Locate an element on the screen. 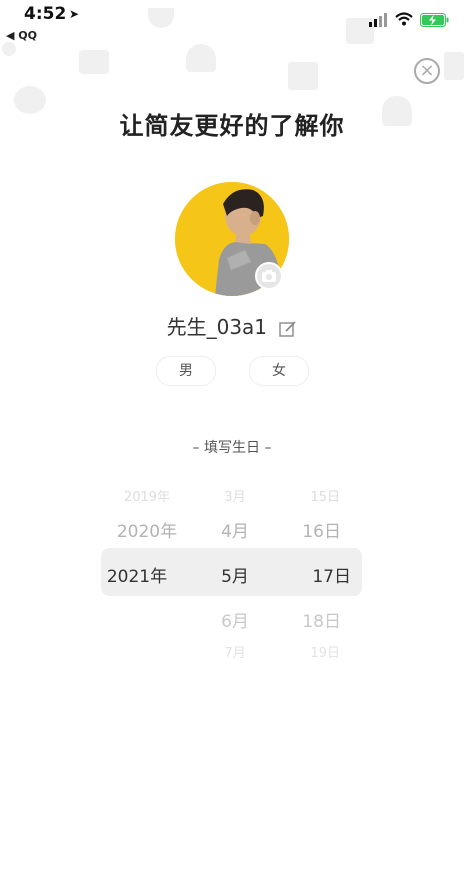  gender-female-button: 女 is located at coordinates (279, 371).